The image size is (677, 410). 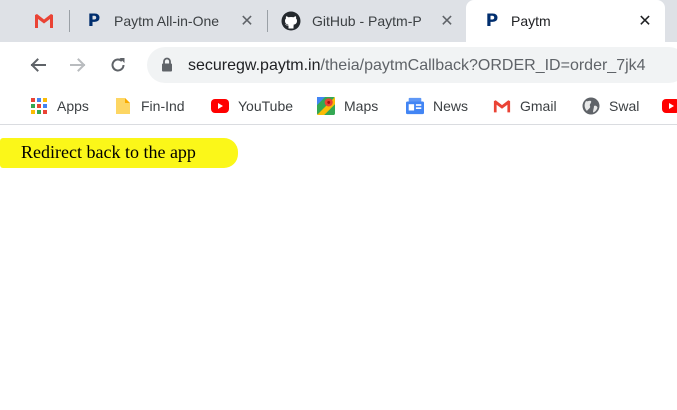 I want to click on bookmark-youtube: YouTube, so click(x=252, y=106).